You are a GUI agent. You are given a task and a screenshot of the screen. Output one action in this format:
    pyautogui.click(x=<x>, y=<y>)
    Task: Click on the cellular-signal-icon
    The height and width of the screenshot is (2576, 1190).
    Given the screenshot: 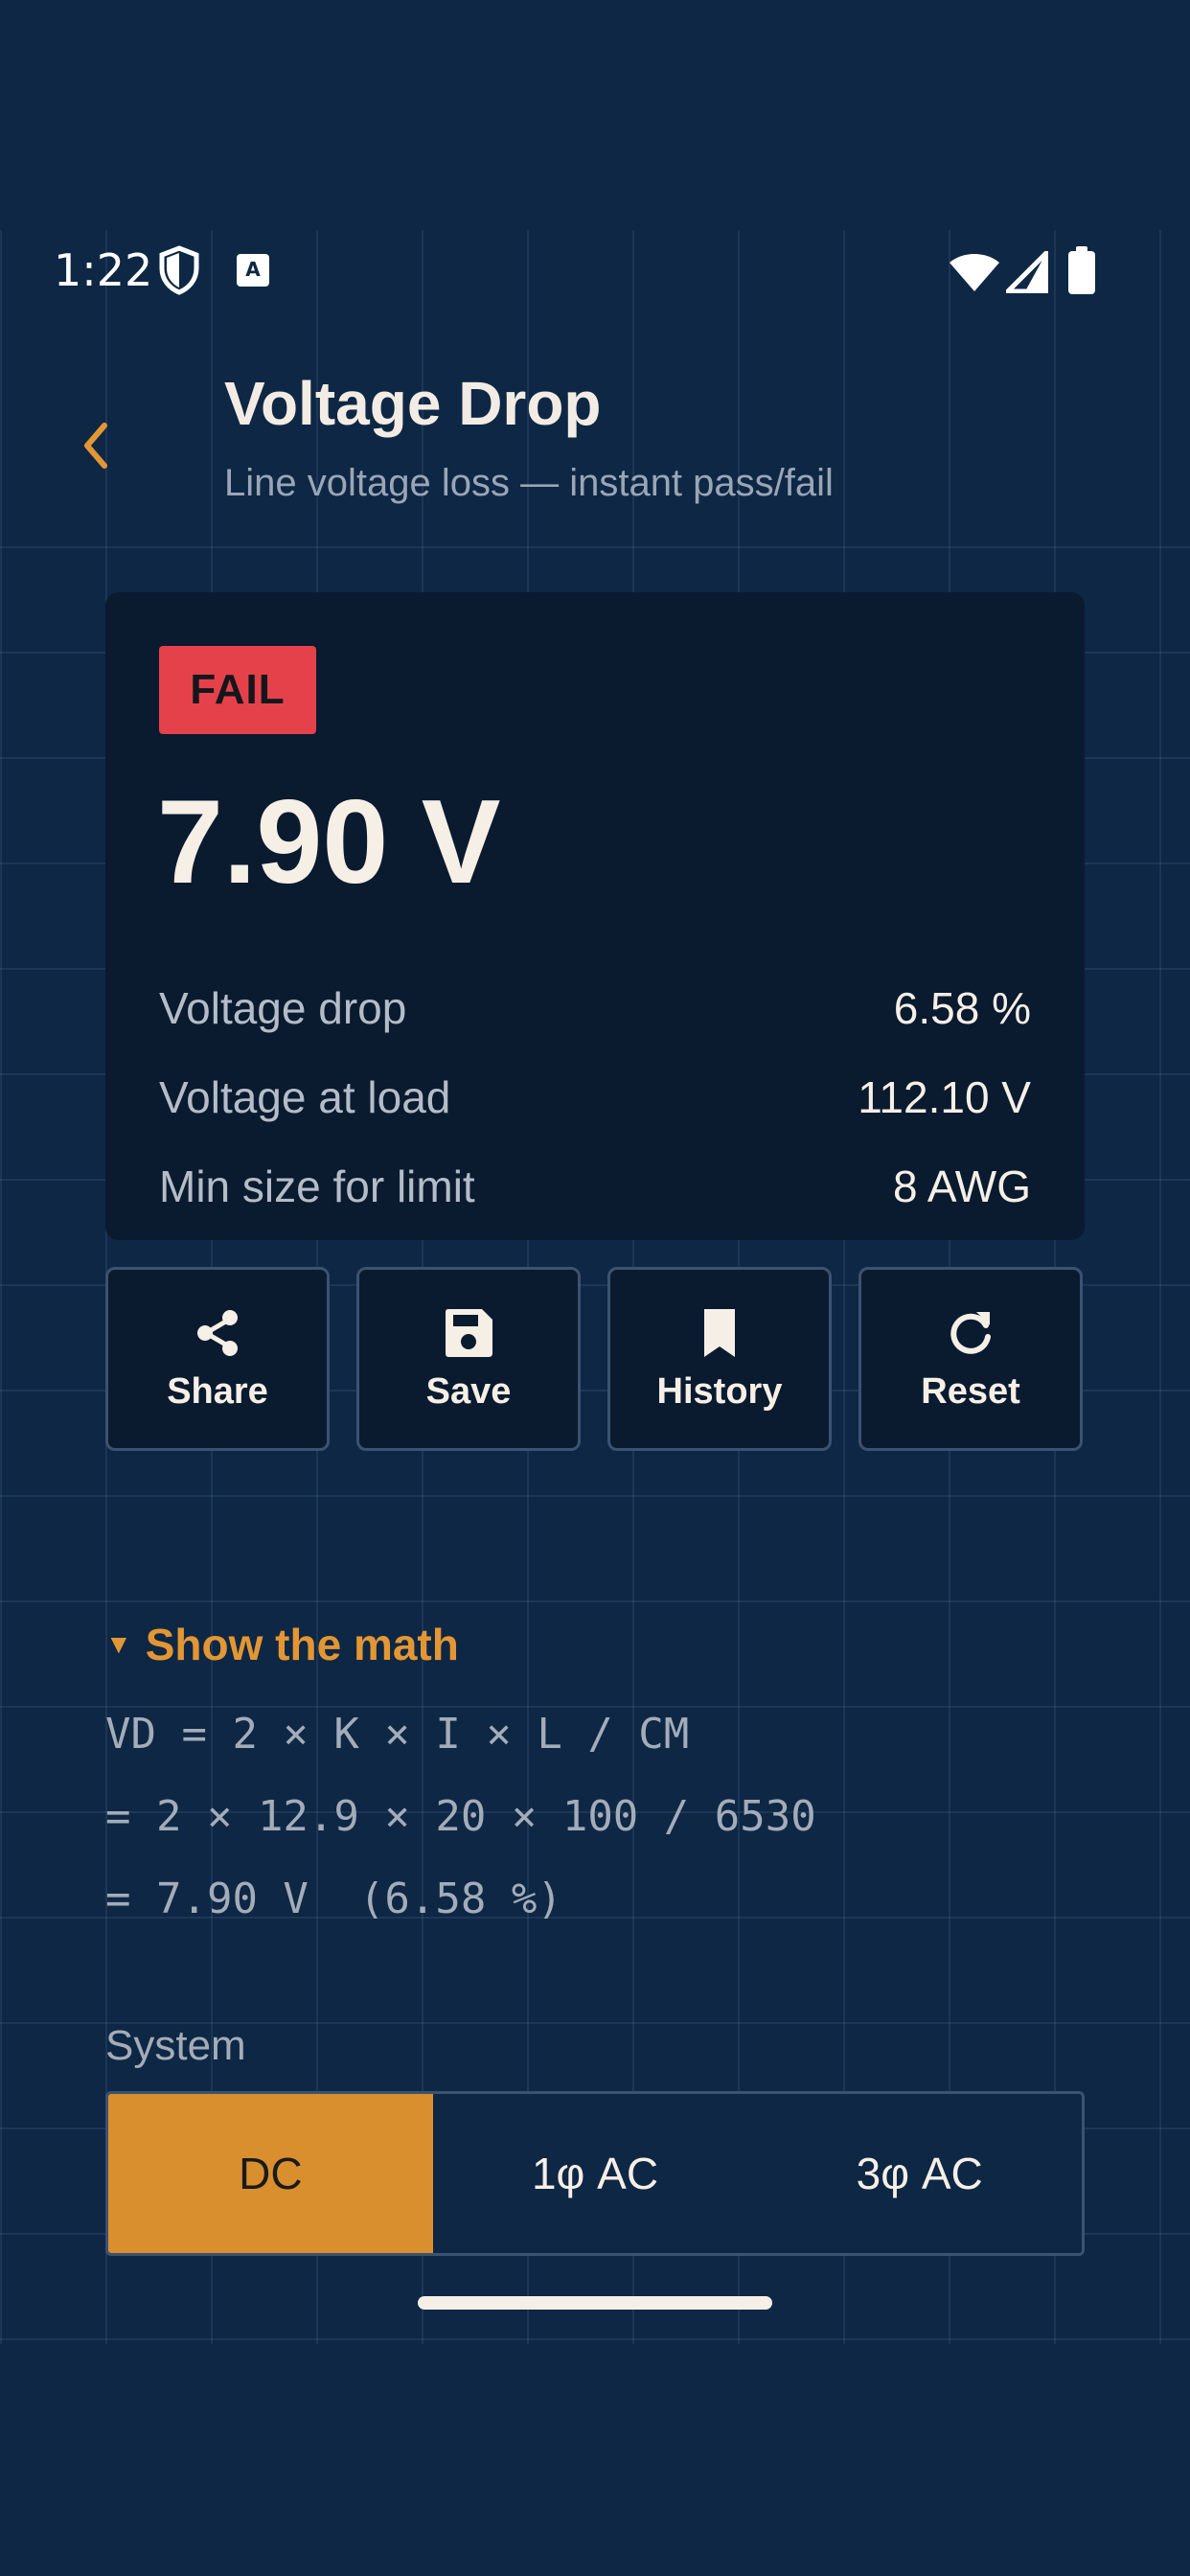 What is the action you would take?
    pyautogui.click(x=1027, y=272)
    